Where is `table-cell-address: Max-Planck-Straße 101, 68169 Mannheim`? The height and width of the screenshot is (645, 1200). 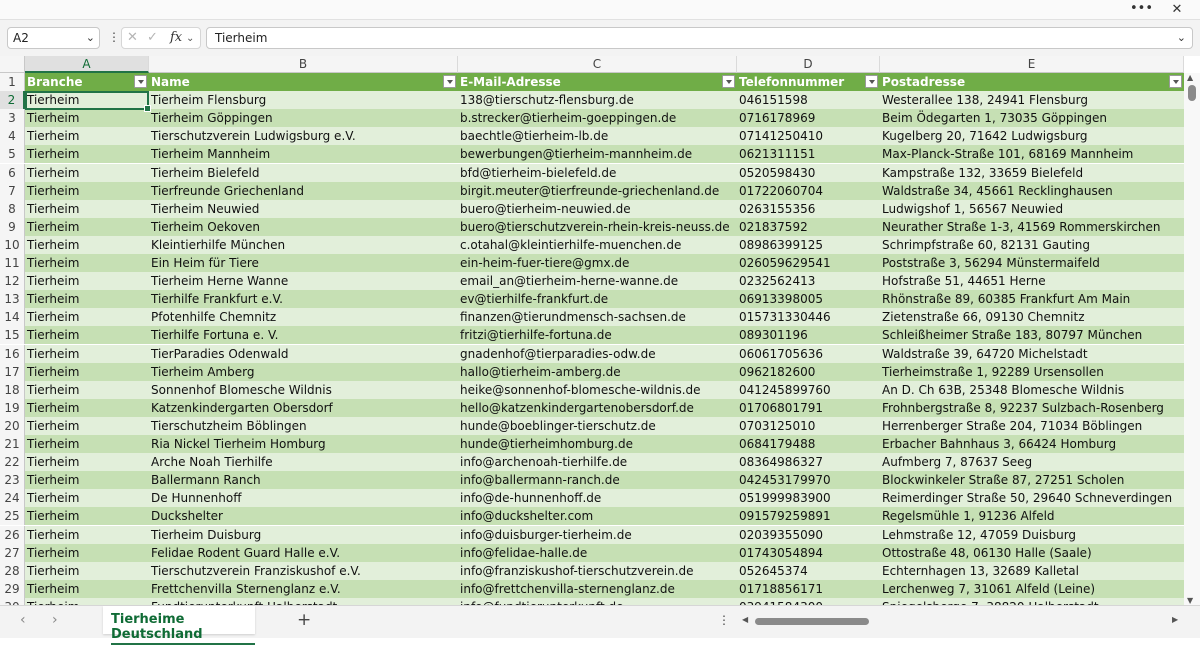 table-cell-address: Max-Planck-Straße 101, 68169 Mannheim is located at coordinates (1032, 154).